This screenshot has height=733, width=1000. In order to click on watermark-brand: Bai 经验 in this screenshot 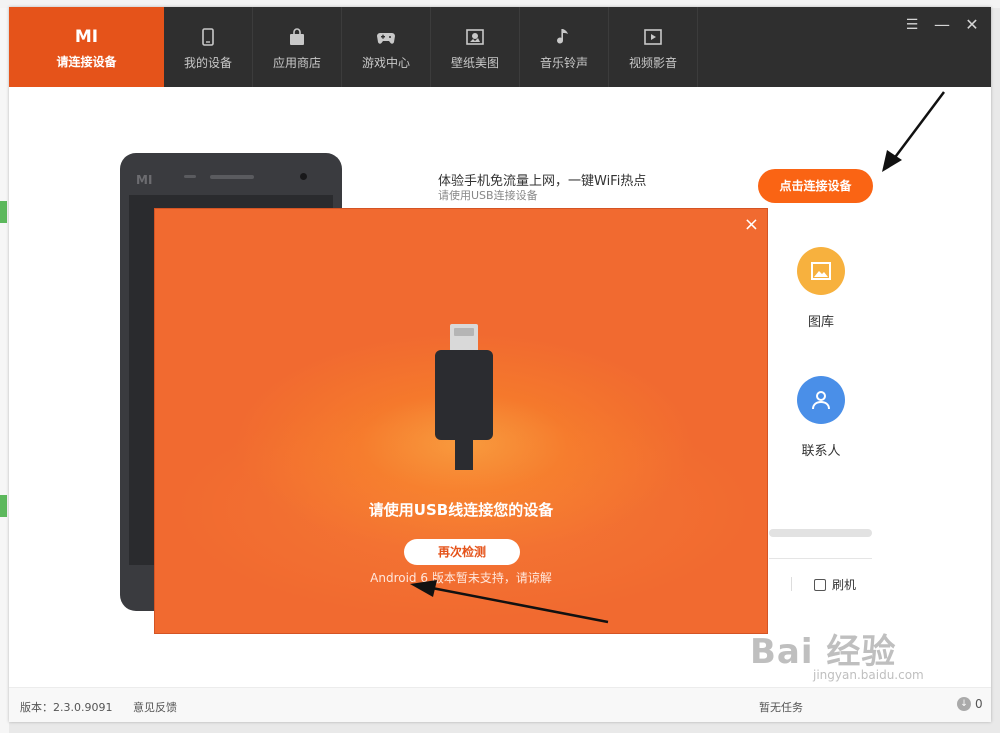, I will do `click(823, 652)`.